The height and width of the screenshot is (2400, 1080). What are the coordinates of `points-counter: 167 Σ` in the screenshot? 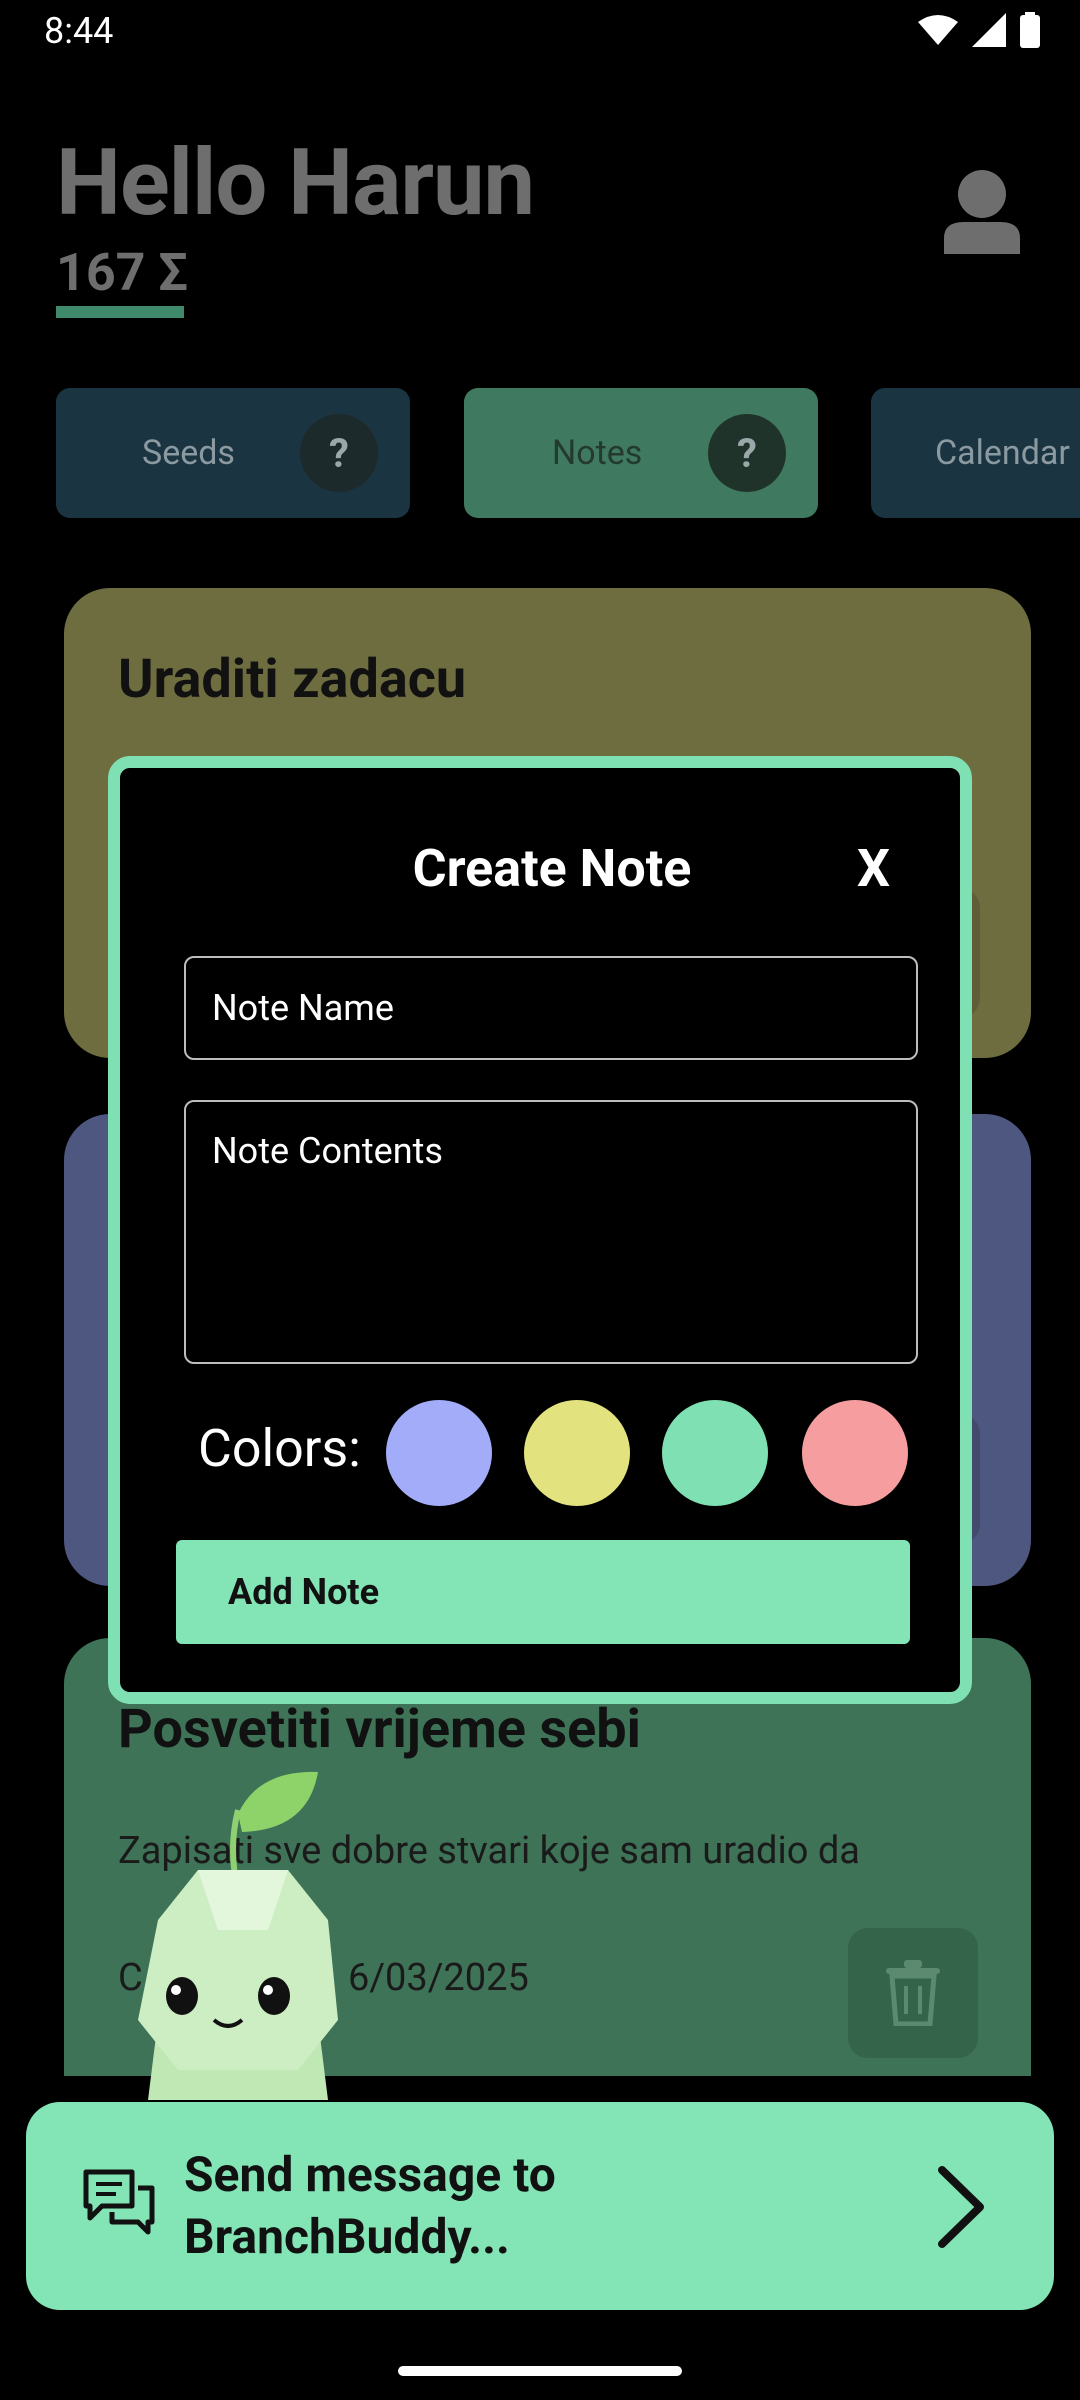 It's located at (122, 272).